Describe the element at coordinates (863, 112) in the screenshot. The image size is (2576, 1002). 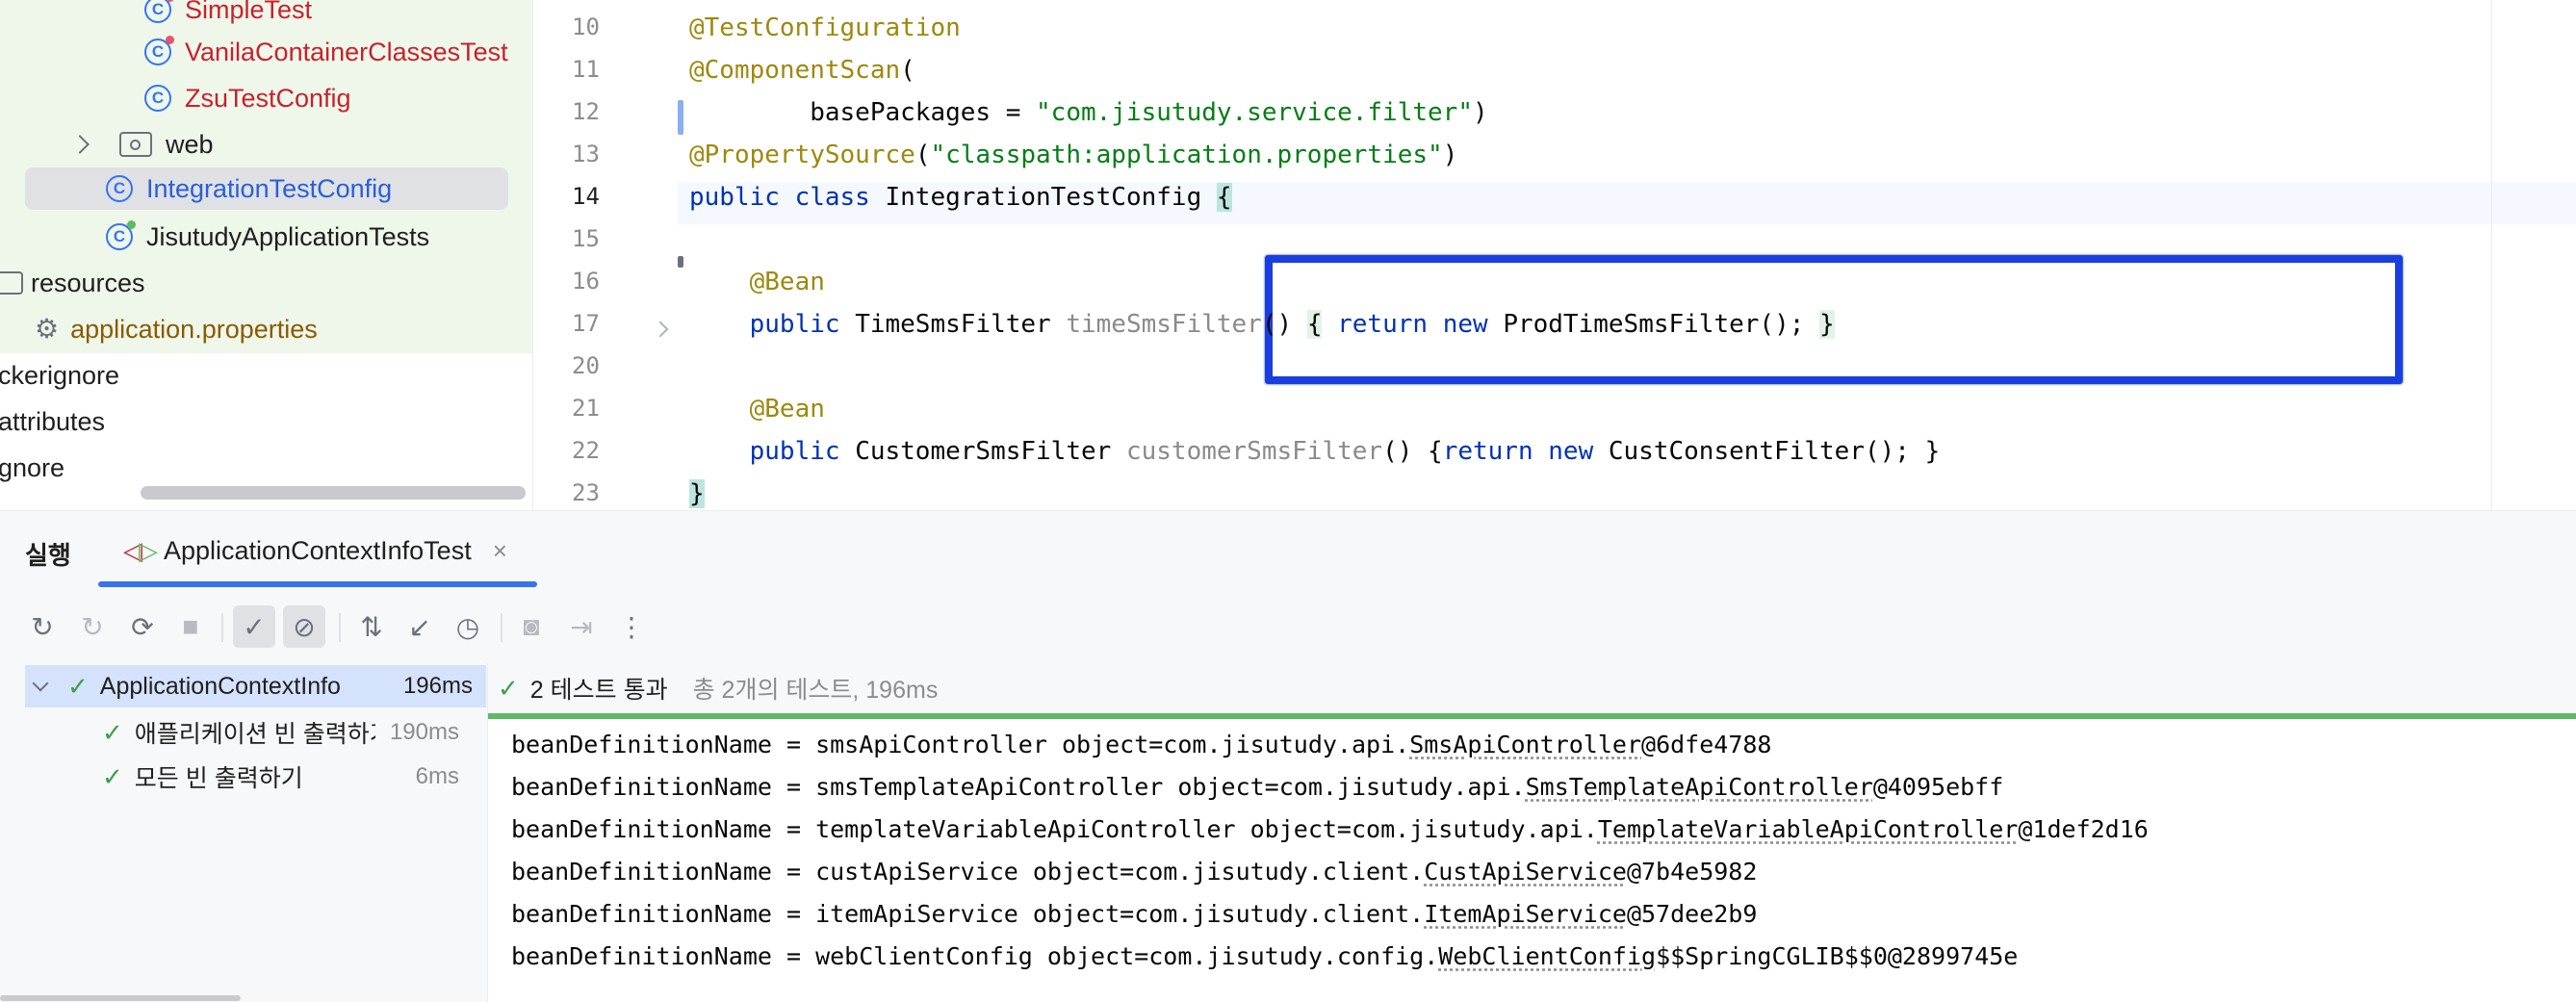
I see `code-token: basePackages =` at that location.